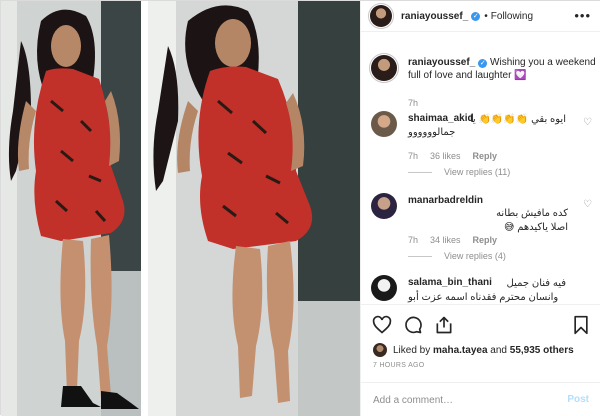 The width and height of the screenshot is (600, 416). I want to click on action-icons, so click(413, 325).